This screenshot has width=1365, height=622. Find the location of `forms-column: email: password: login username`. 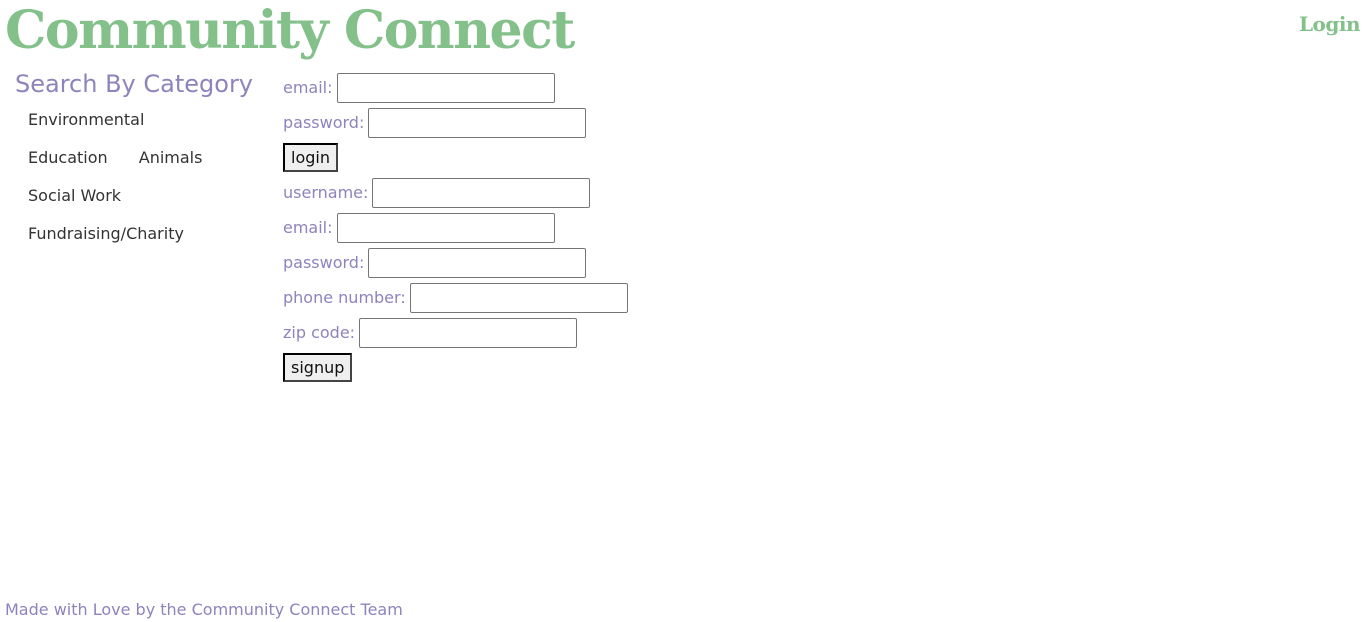

forms-column: email: password: login username is located at coordinates (455, 227).